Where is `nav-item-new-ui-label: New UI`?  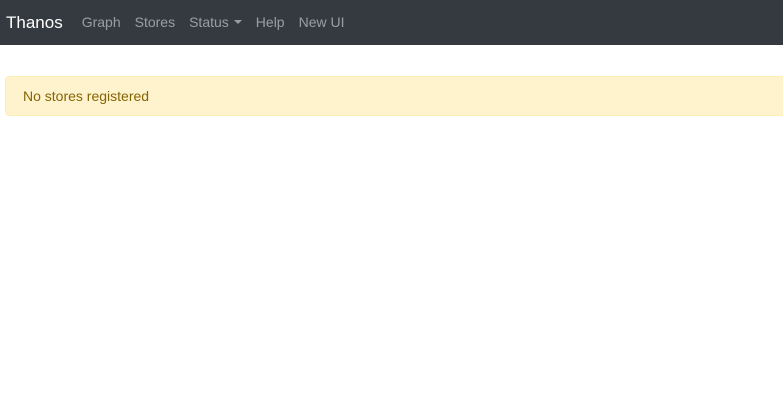
nav-item-new-ui-label: New UI is located at coordinates (321, 22).